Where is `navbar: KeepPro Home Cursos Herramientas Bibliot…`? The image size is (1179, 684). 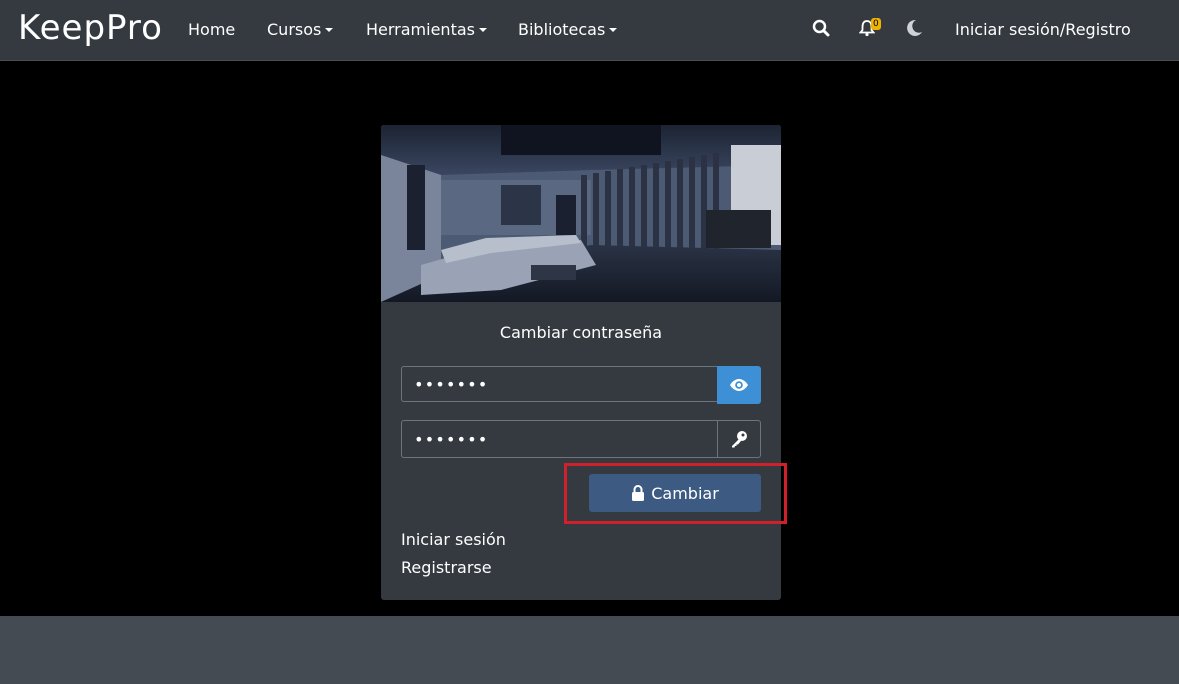
navbar: KeepPro Home Cursos Herramientas Bibliot… is located at coordinates (589, 30).